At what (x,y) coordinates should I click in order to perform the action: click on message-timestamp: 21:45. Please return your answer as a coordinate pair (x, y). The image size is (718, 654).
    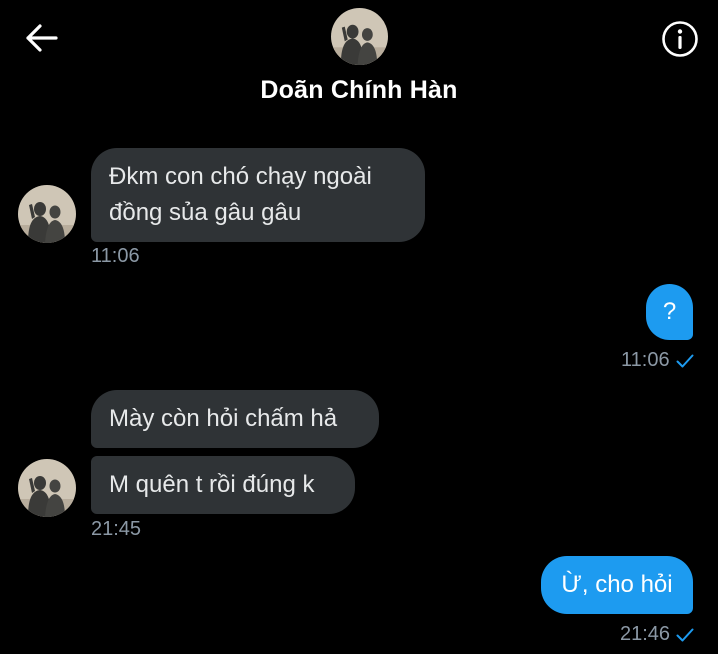
    Looking at the image, I should click on (116, 529).